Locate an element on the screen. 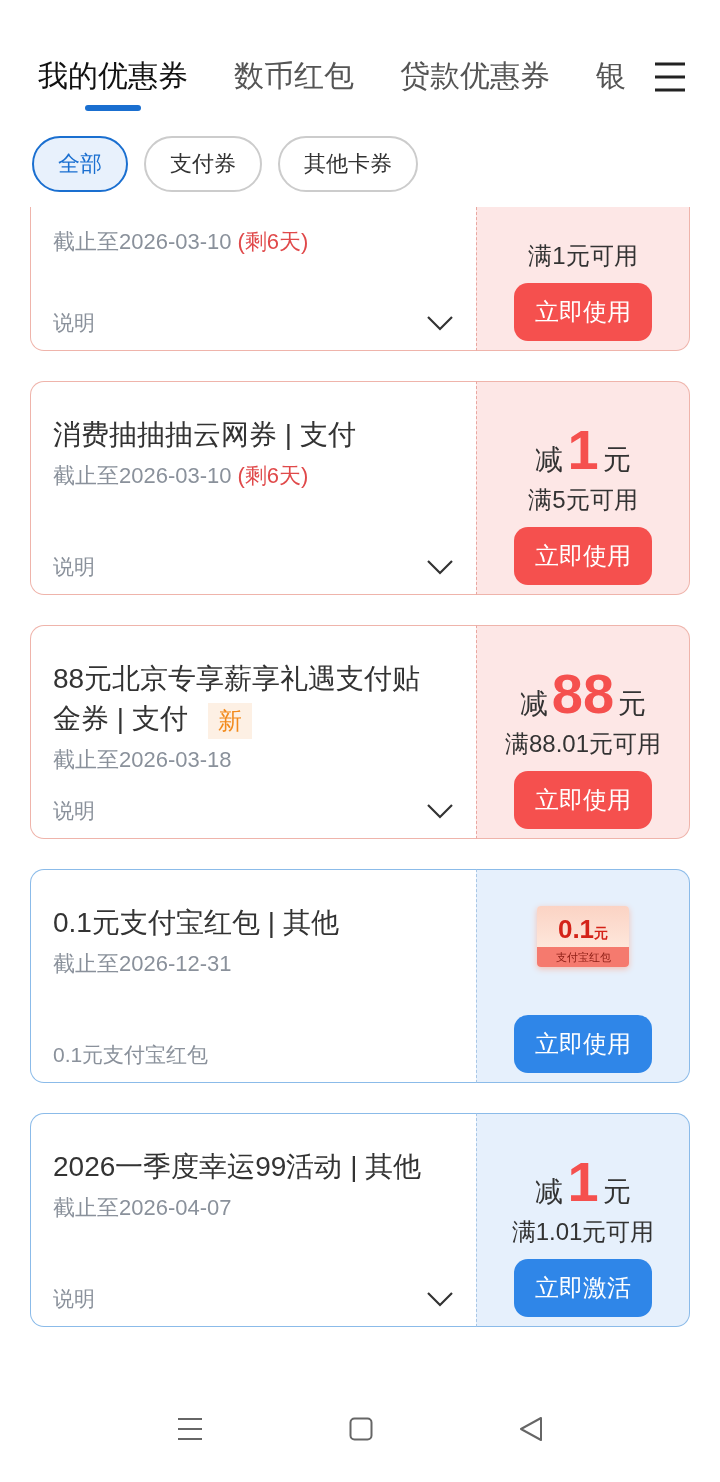  tab: 贷款优惠券 is located at coordinates (475, 78).